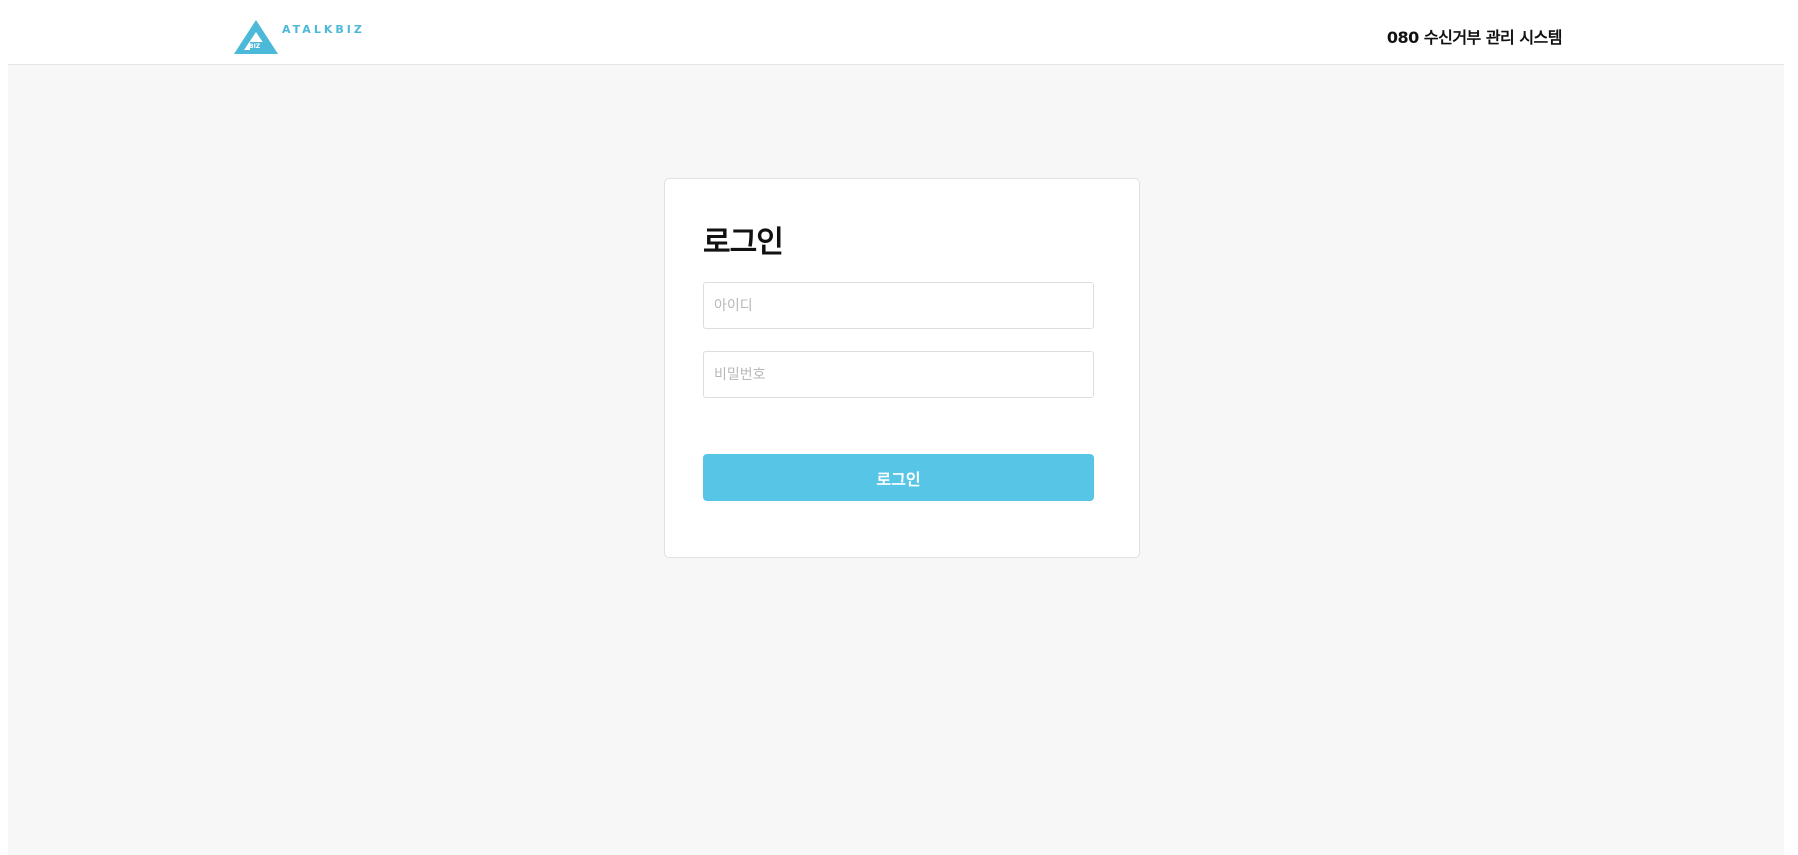 The image size is (1798, 855). Describe the element at coordinates (1791, 427) in the screenshot. I see `right-gutter` at that location.